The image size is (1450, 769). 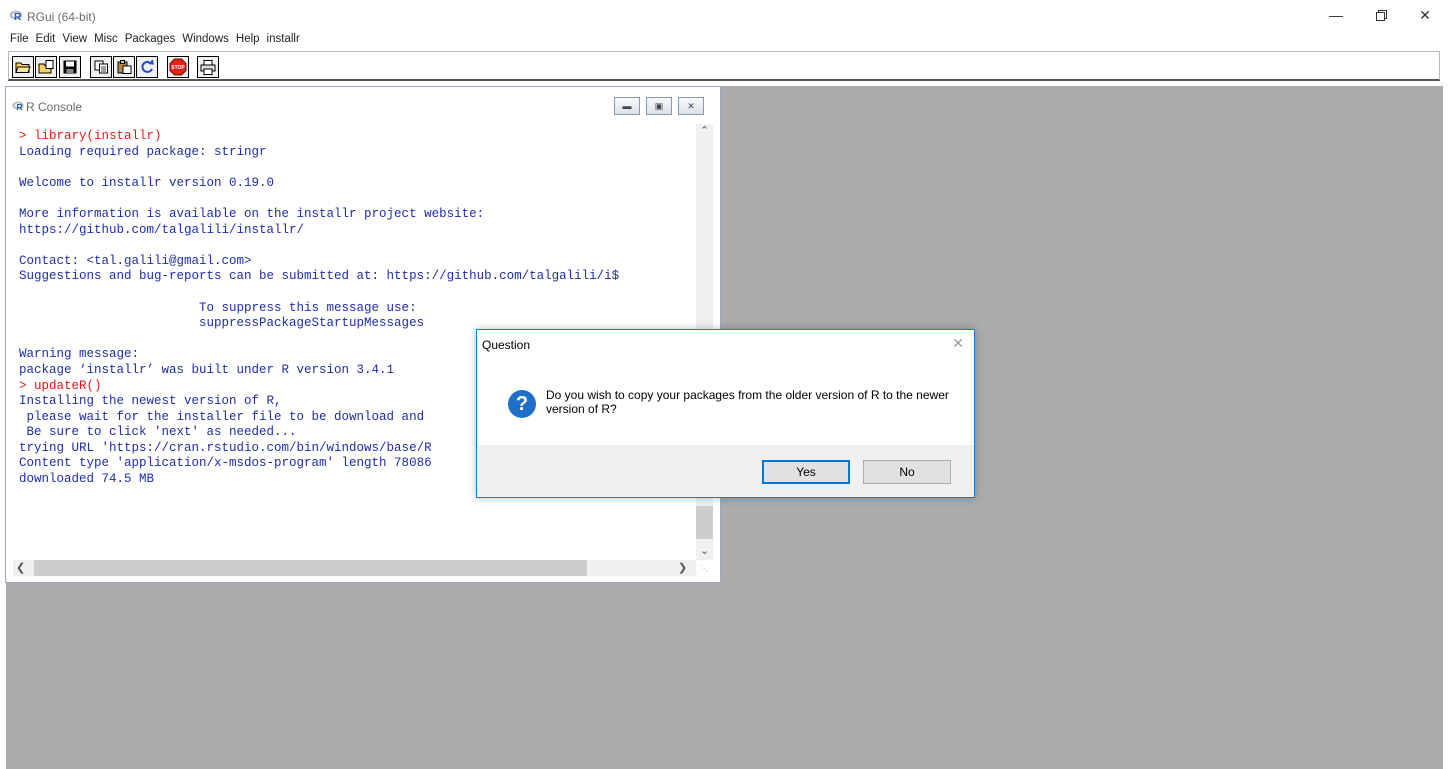 I want to click on save-workspace-icon, so click(x=70, y=67).